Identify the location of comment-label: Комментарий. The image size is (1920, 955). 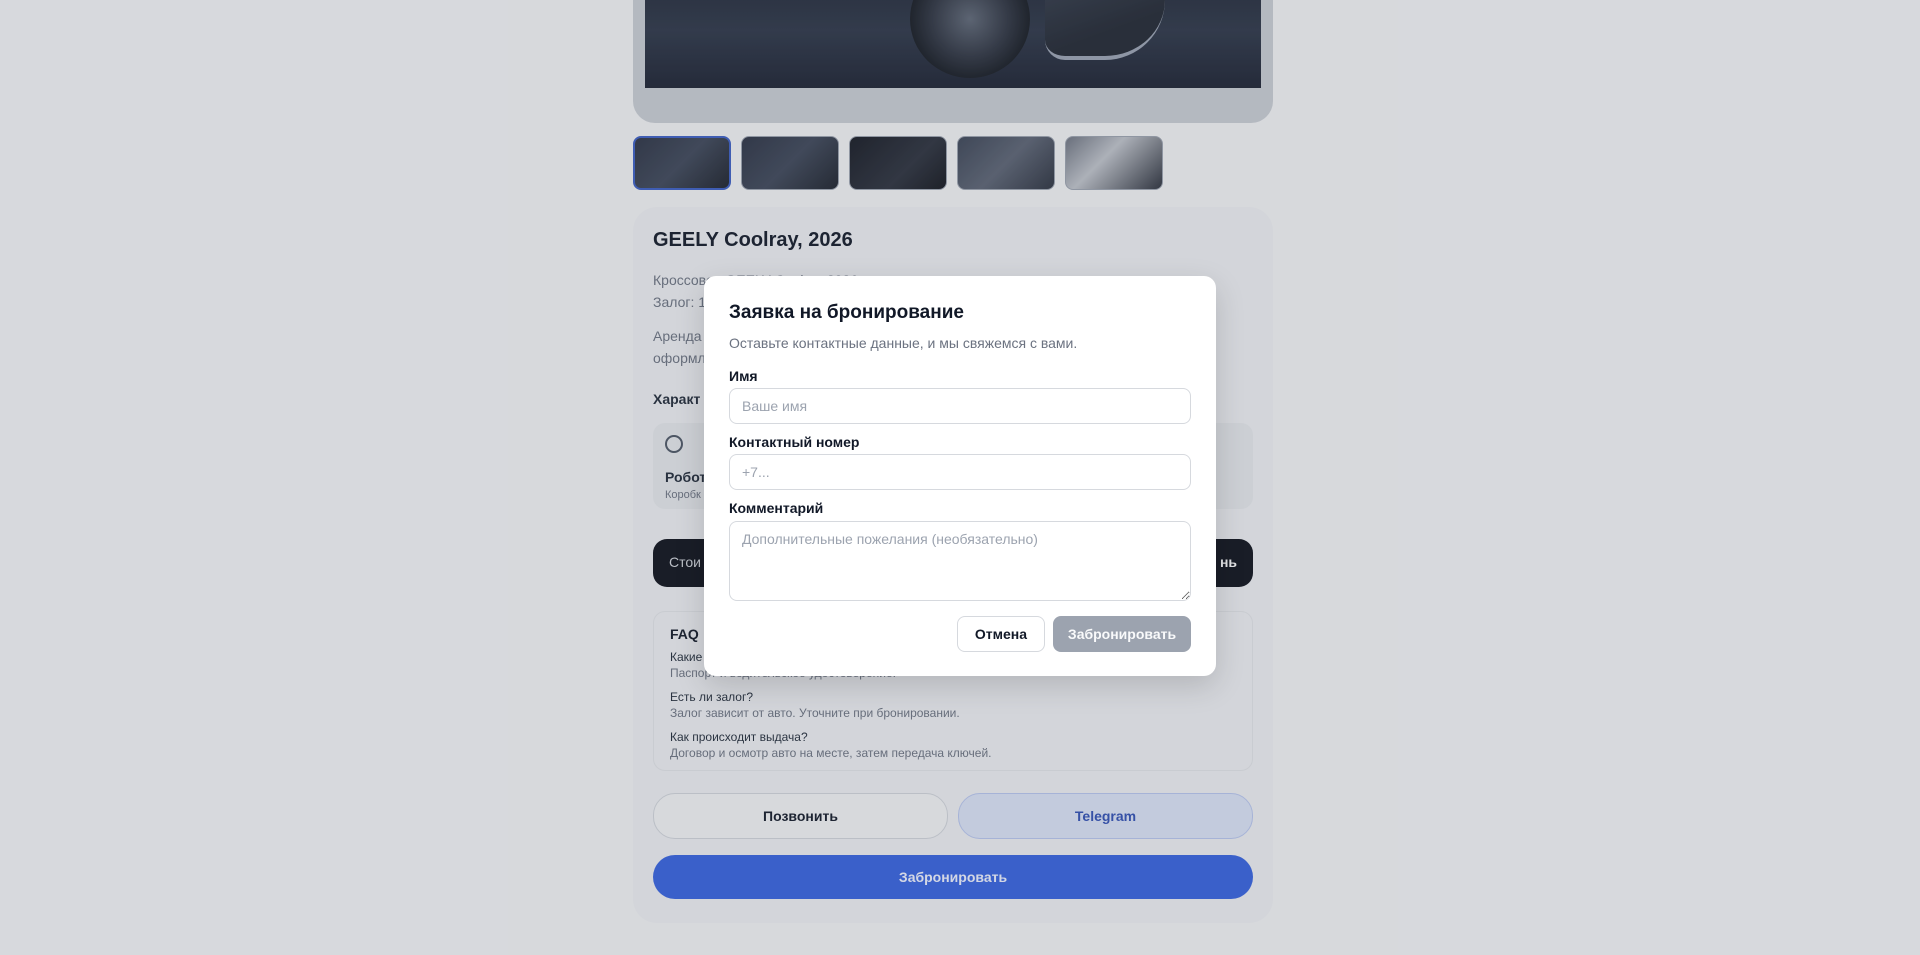
(776, 508).